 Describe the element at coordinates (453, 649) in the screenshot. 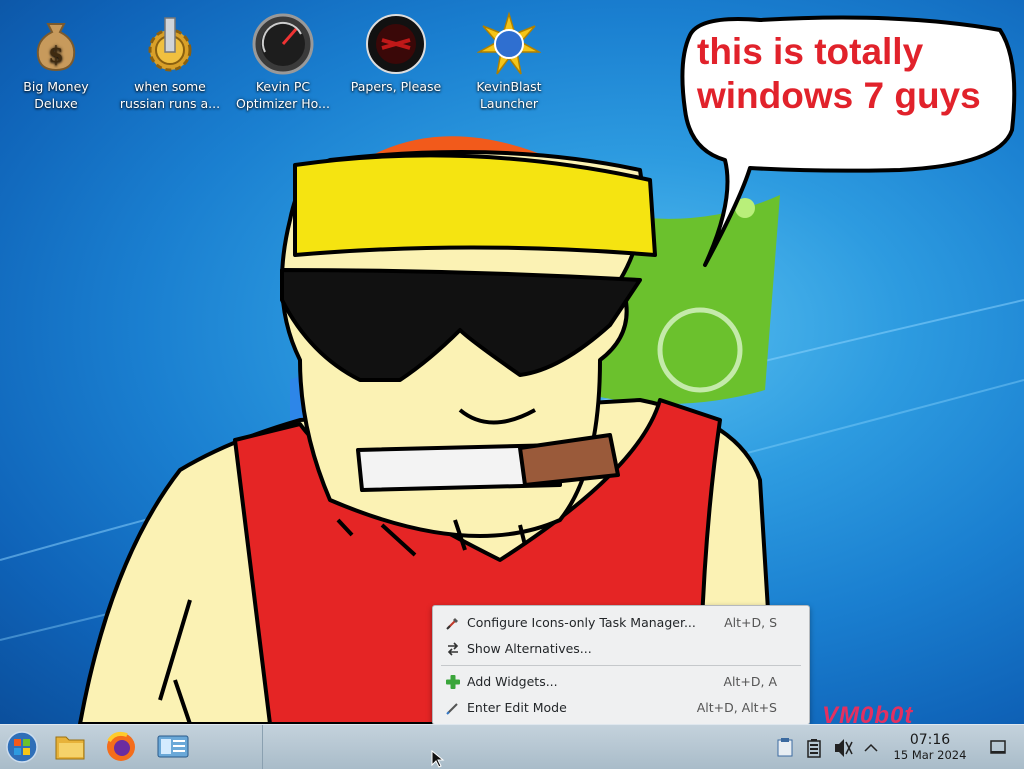

I see `alternatives-icon` at that location.